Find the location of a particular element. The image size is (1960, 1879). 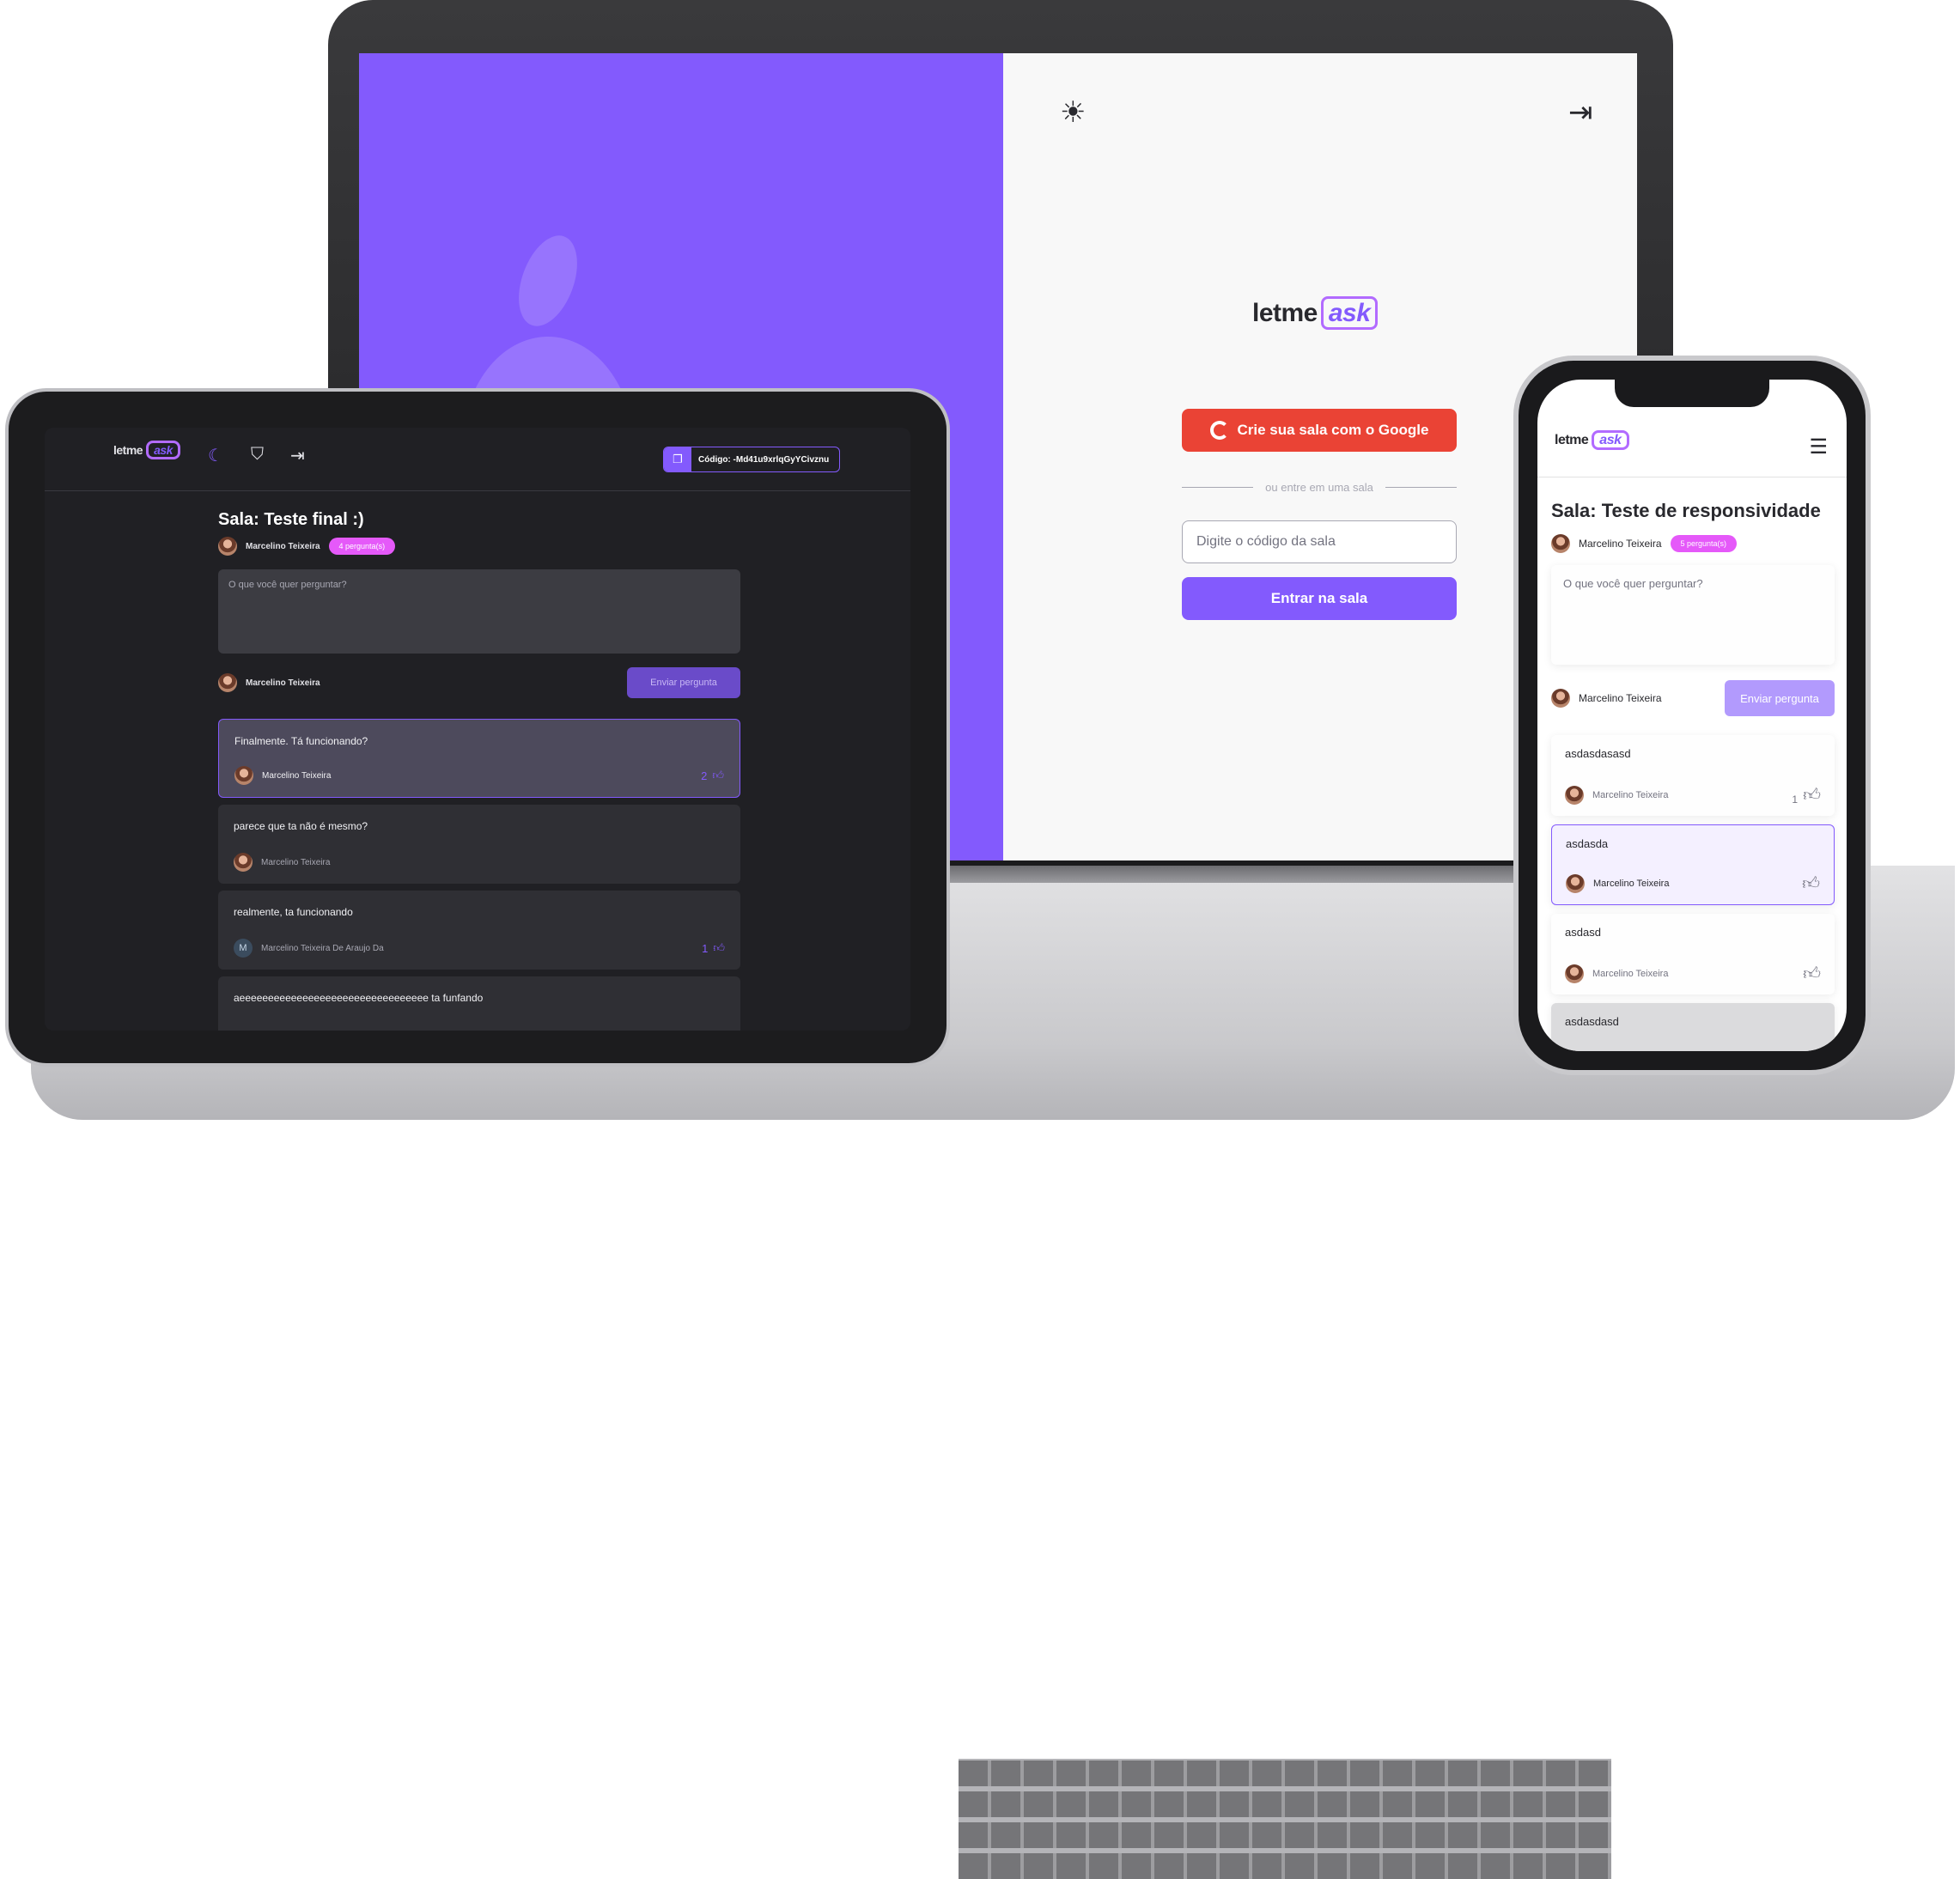

room-code-placeholder: Digite o código da sala is located at coordinates (1266, 541).